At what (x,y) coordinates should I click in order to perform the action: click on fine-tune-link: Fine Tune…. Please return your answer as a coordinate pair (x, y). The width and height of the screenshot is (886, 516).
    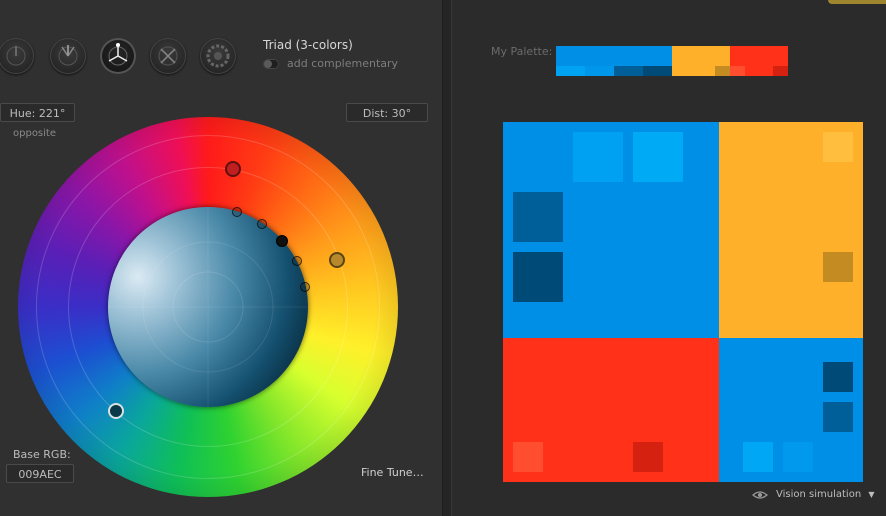
    Looking at the image, I should click on (392, 472).